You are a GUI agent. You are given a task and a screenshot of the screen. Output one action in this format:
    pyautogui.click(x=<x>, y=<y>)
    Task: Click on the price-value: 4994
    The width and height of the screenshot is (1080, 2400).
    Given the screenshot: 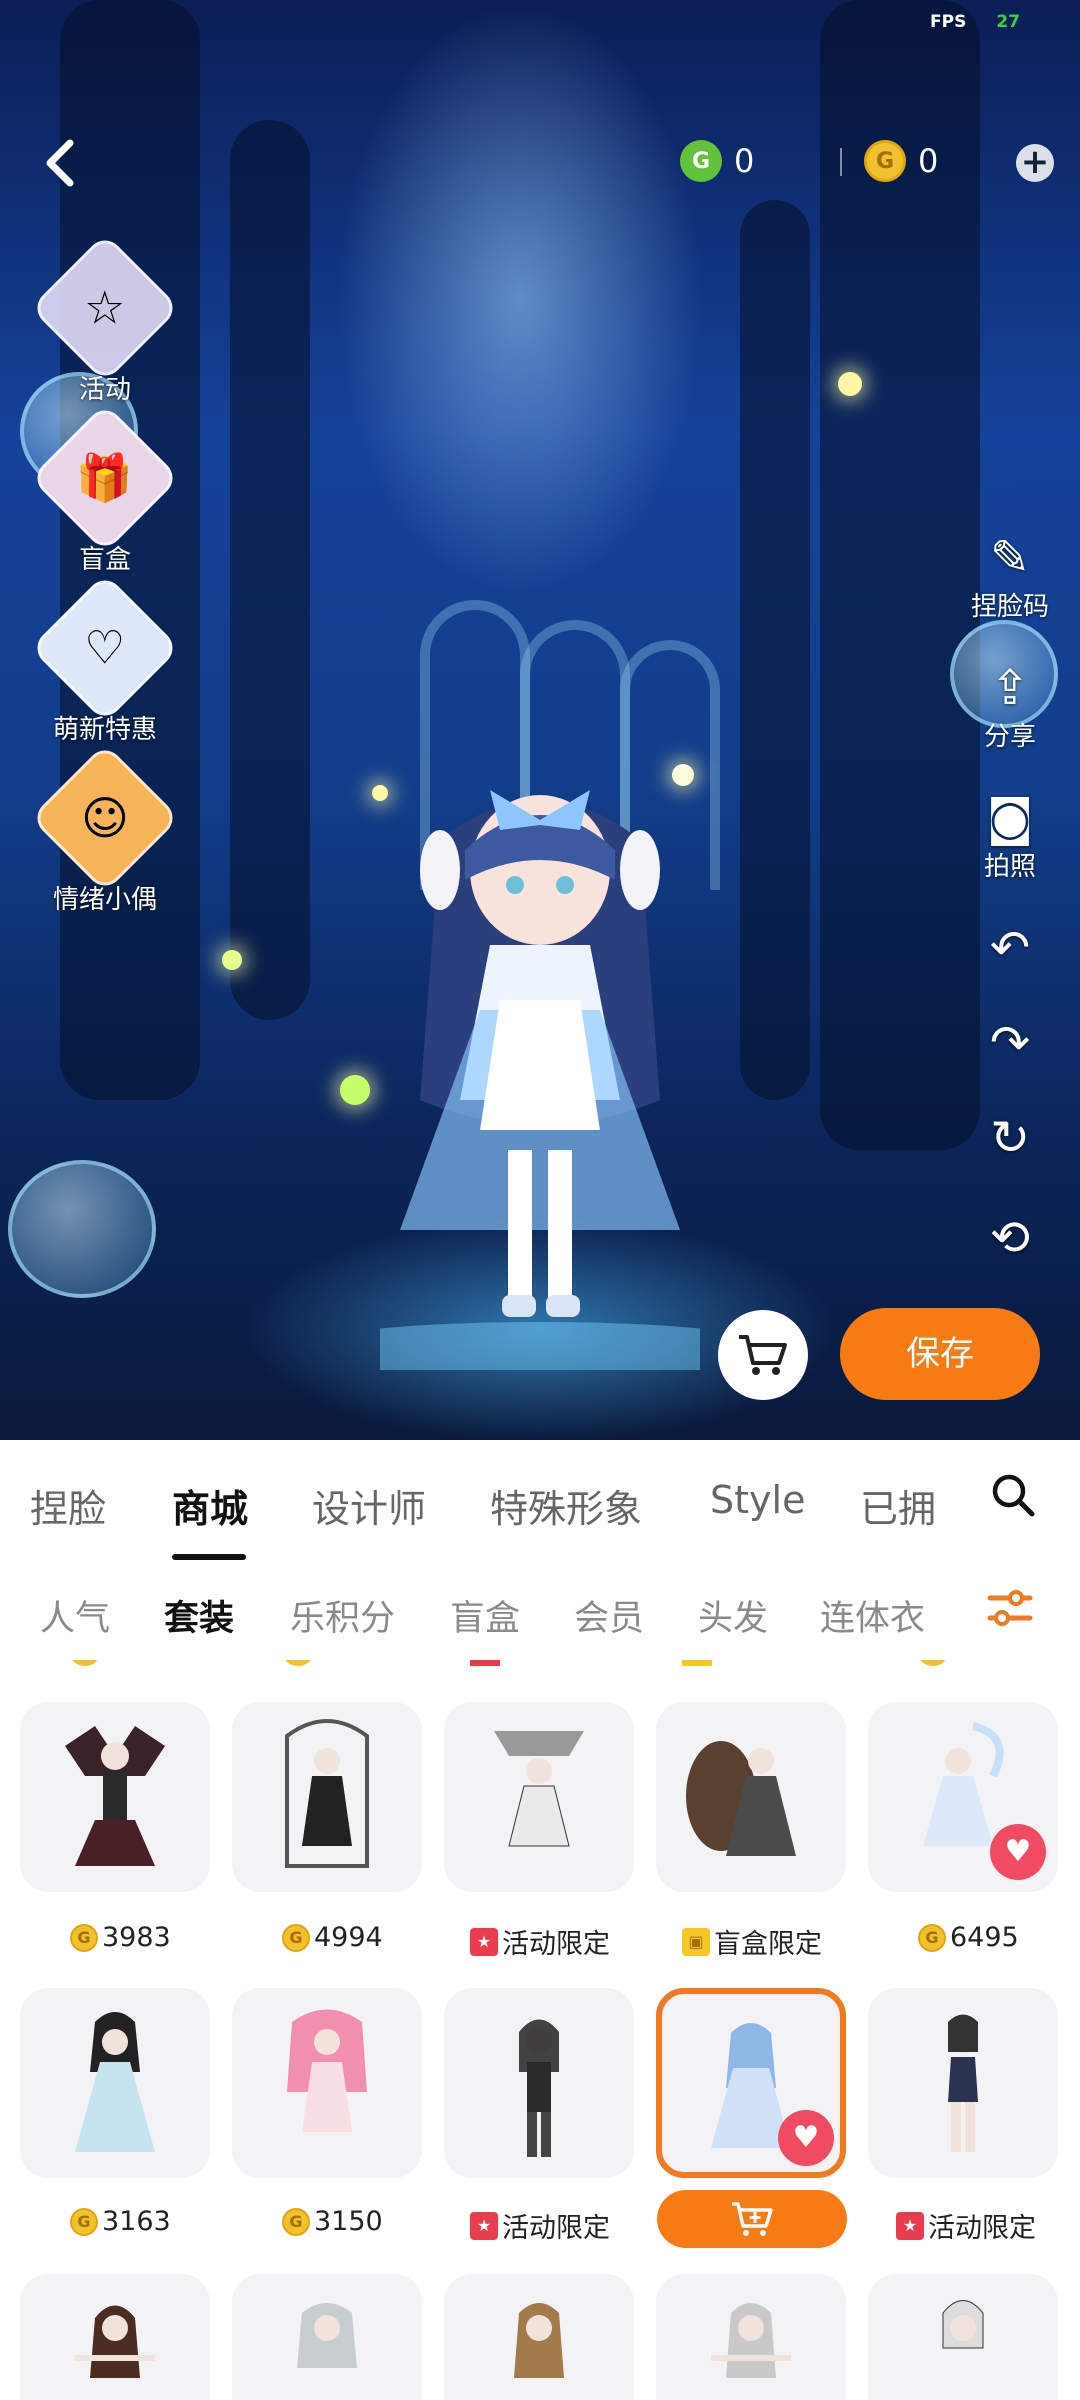 What is the action you would take?
    pyautogui.click(x=348, y=1937)
    